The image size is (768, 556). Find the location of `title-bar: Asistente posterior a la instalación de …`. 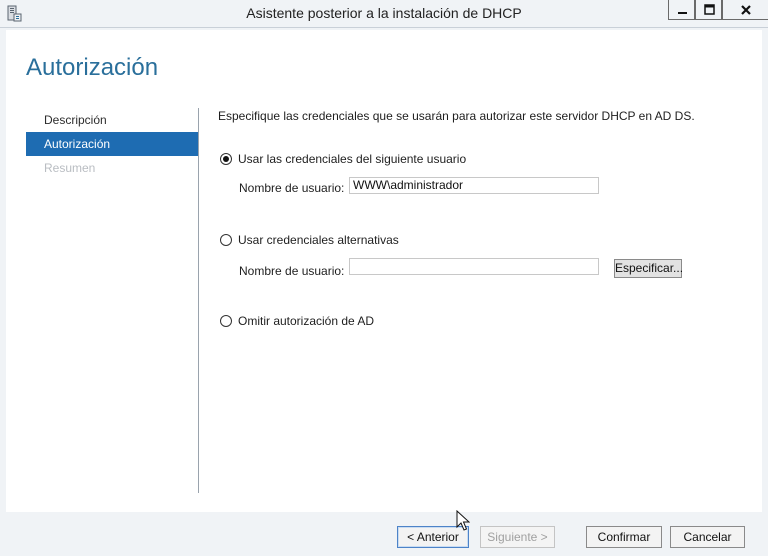

title-bar: Asistente posterior a la instalación de … is located at coordinates (384, 14).